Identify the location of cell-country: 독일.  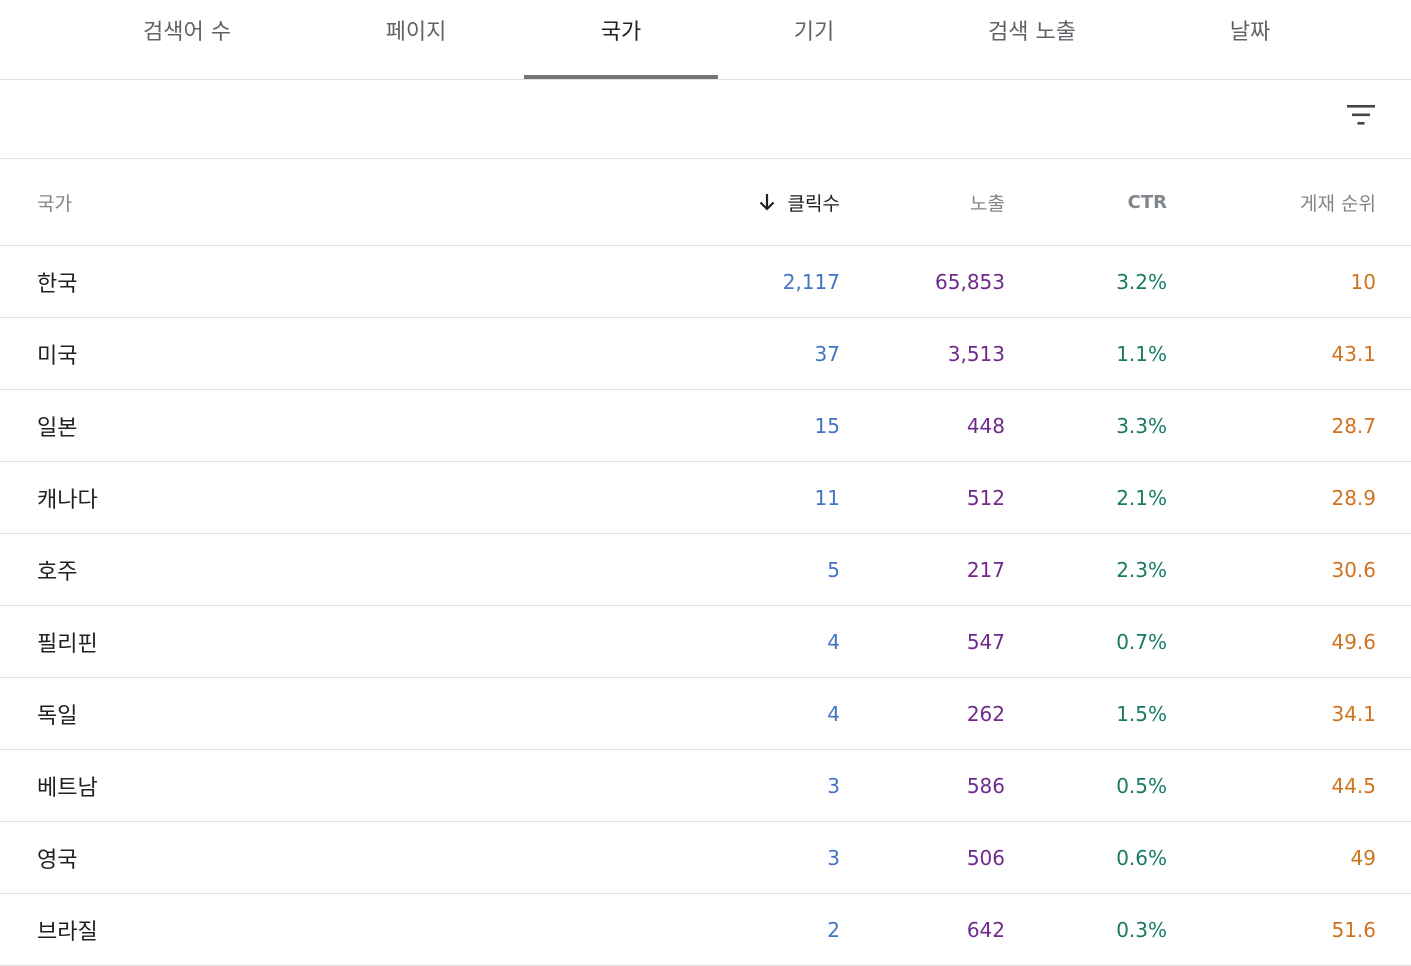
(57, 716).